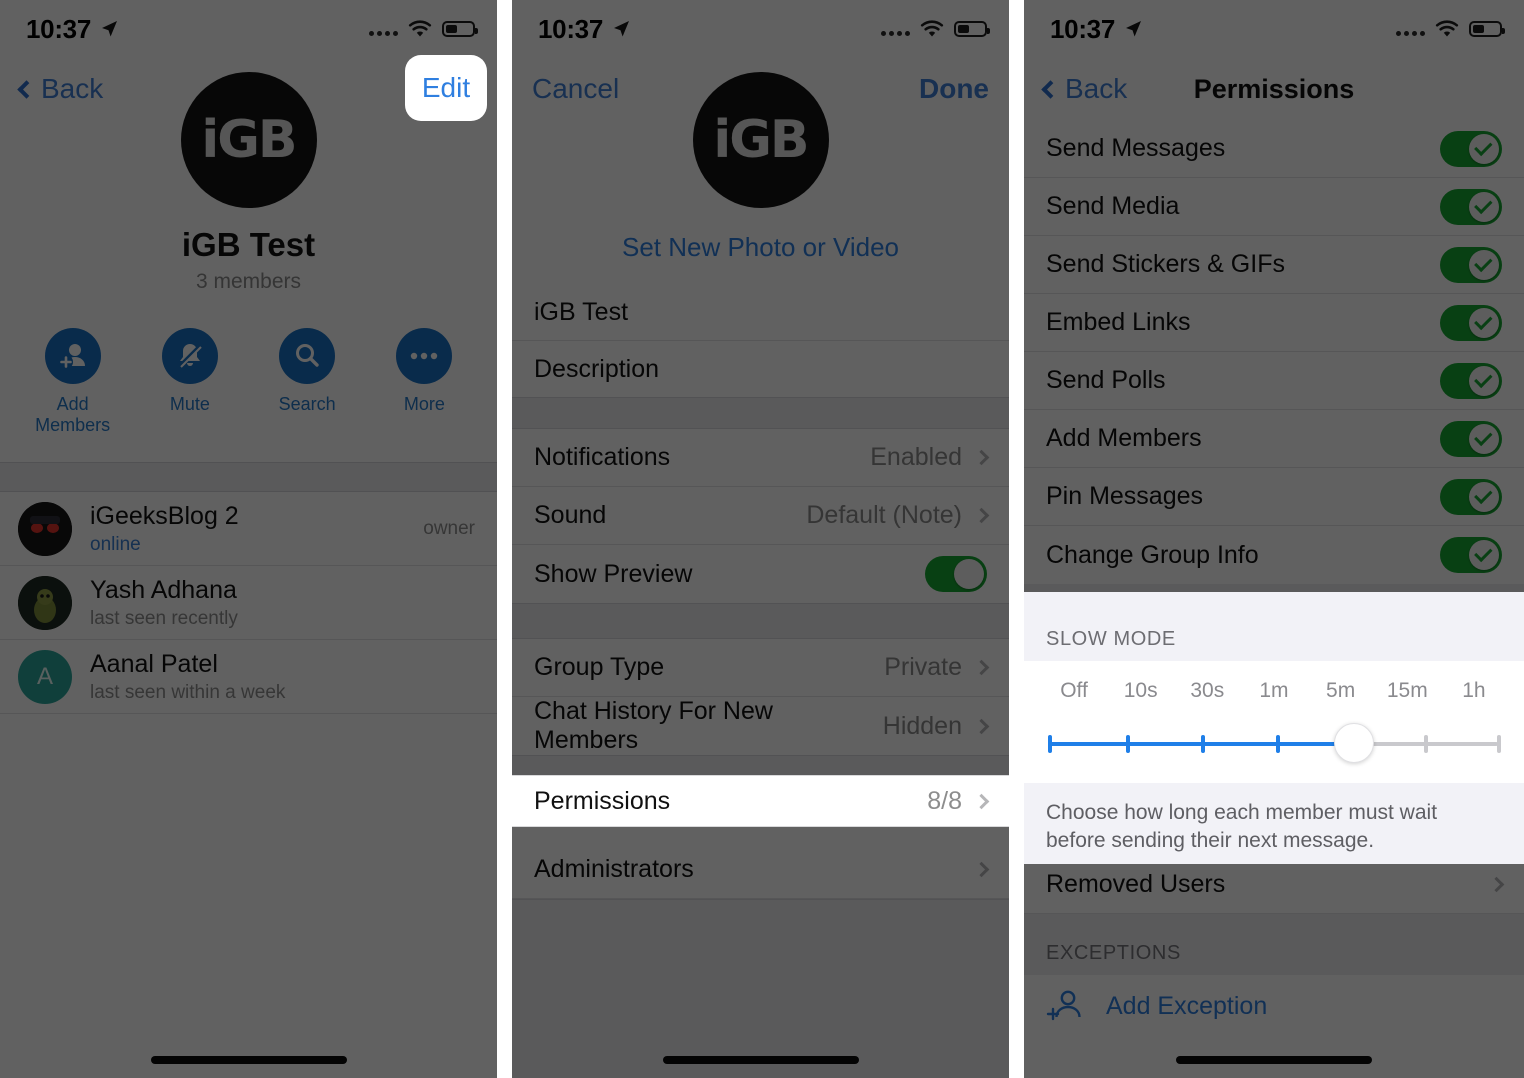 This screenshot has width=1524, height=1078. What do you see at coordinates (248, 603) in the screenshot?
I see `list-item: Yash Adhana last seen recently` at bounding box center [248, 603].